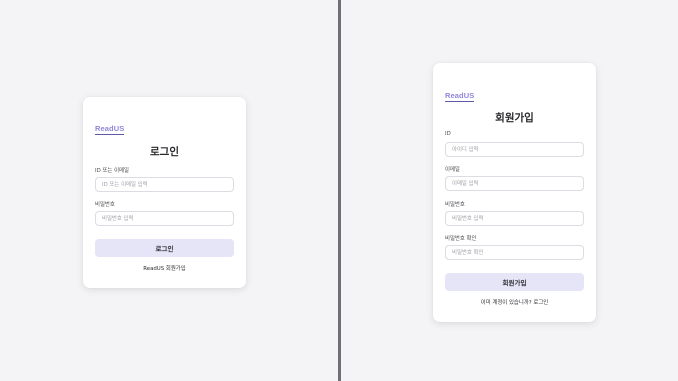  I want to click on login-button: 로그인, so click(164, 248).